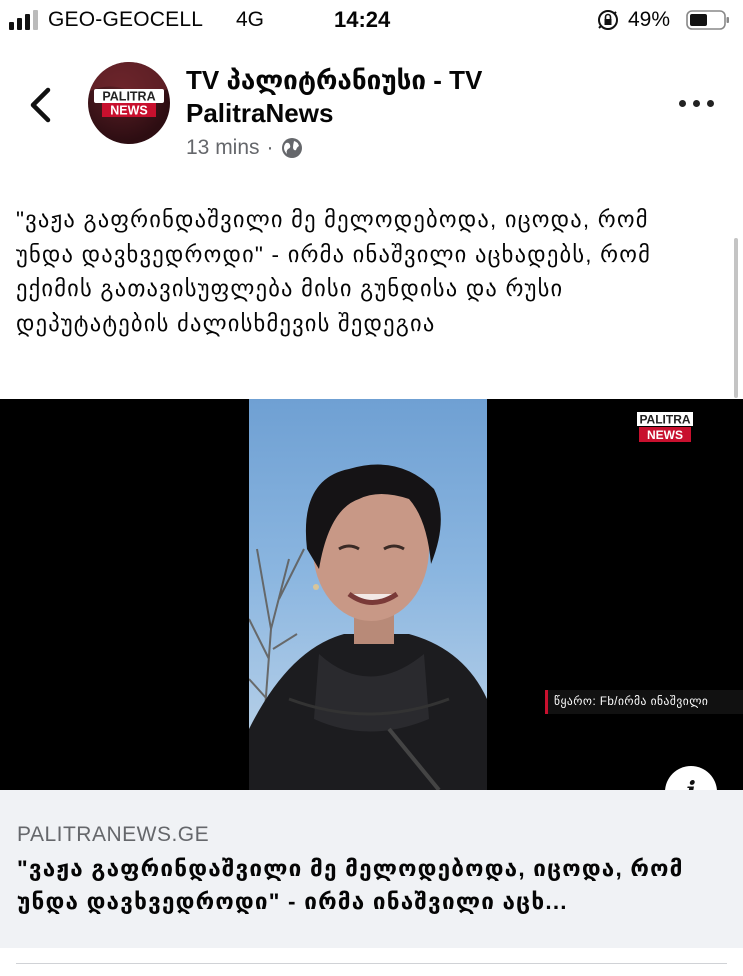 The height and width of the screenshot is (976, 743). I want to click on post-meta: 13 mins ·, so click(244, 148).